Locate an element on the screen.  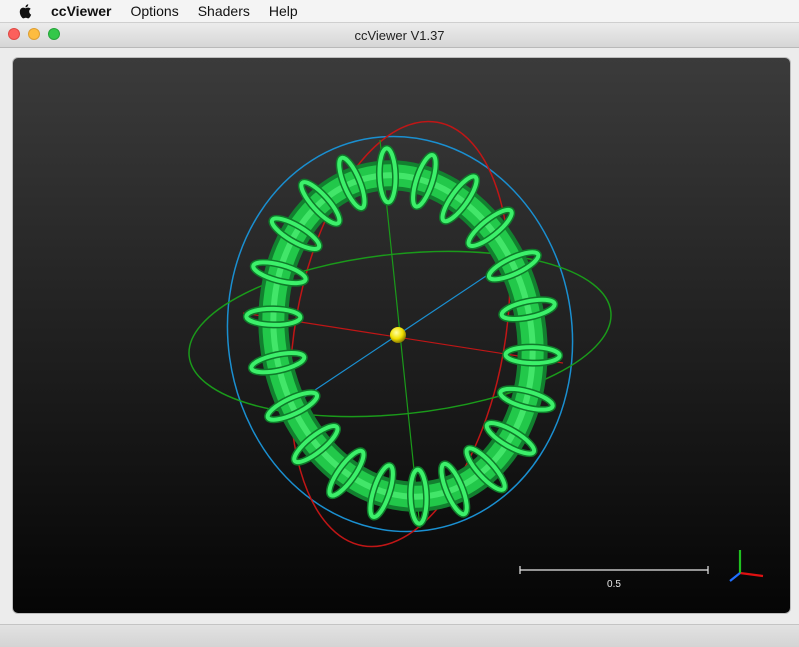
center-pivot-sphere is located at coordinates (398, 335).